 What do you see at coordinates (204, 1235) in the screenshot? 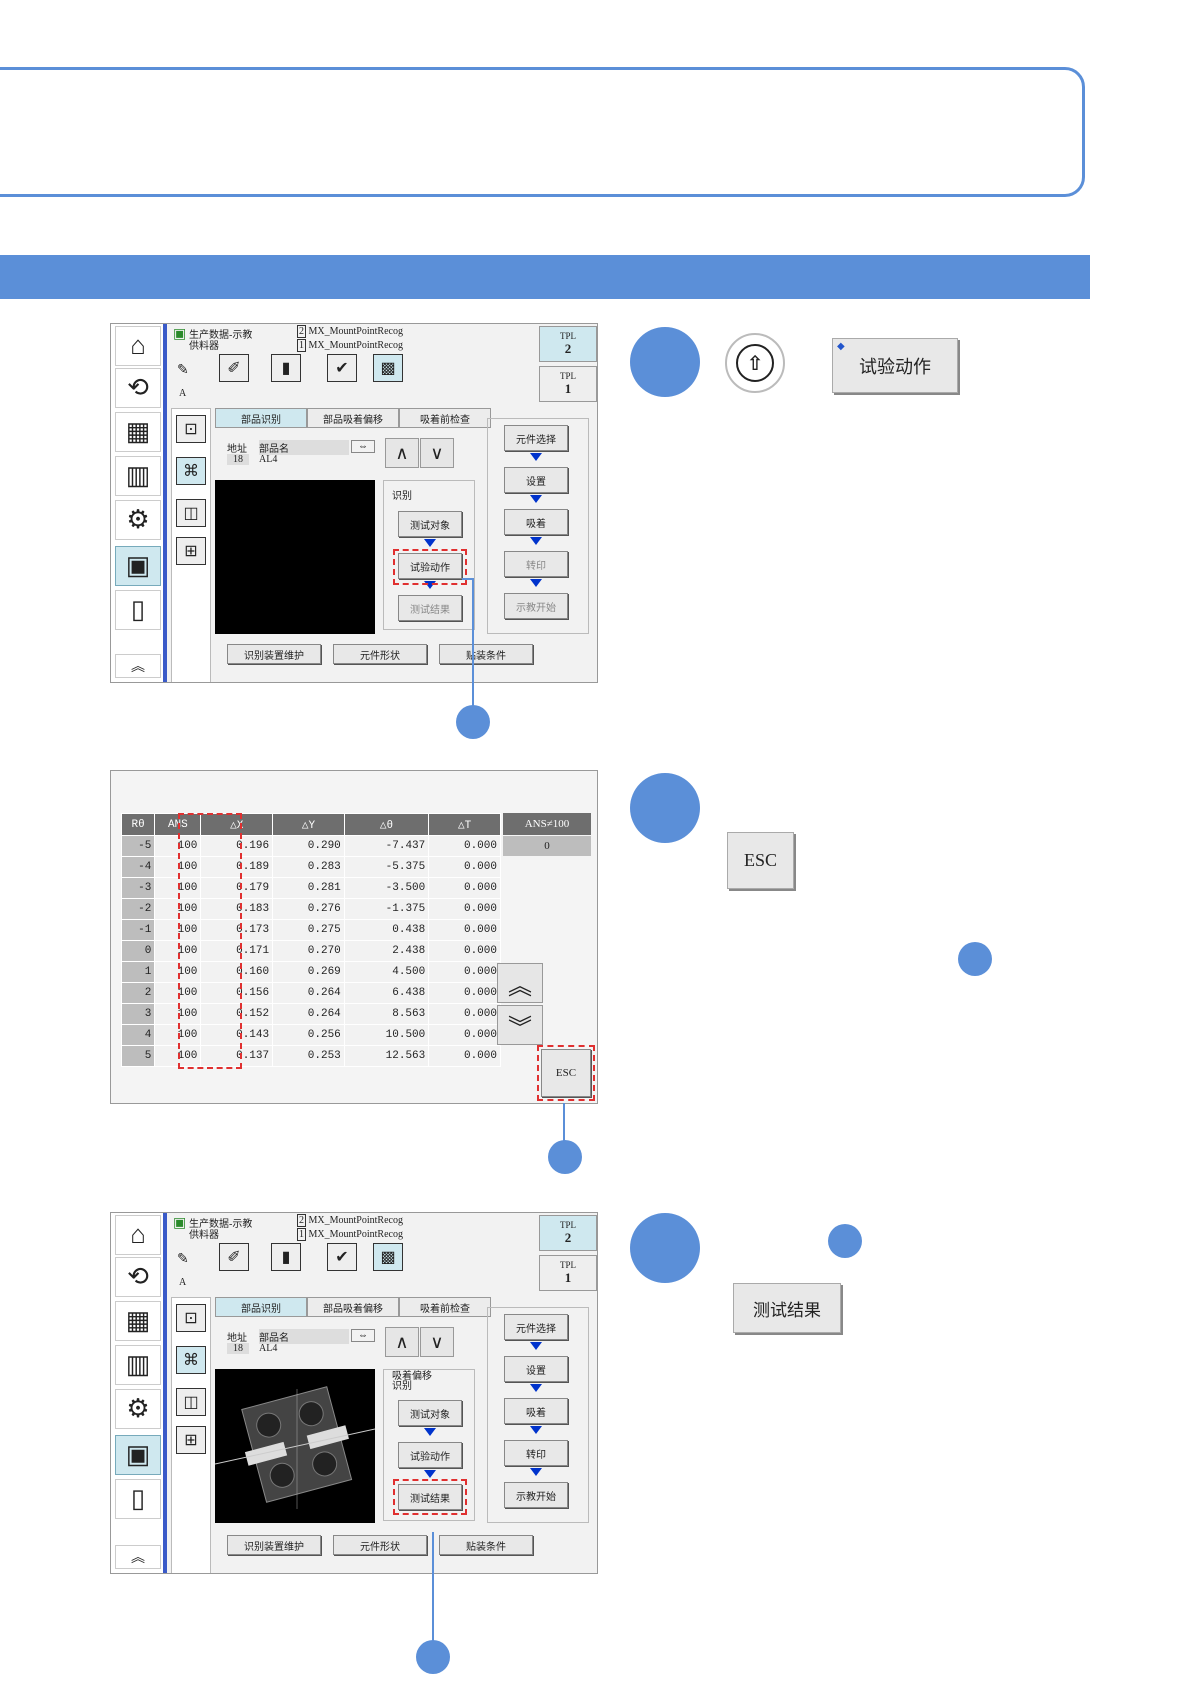
I see `feeder-label: 供料器` at bounding box center [204, 1235].